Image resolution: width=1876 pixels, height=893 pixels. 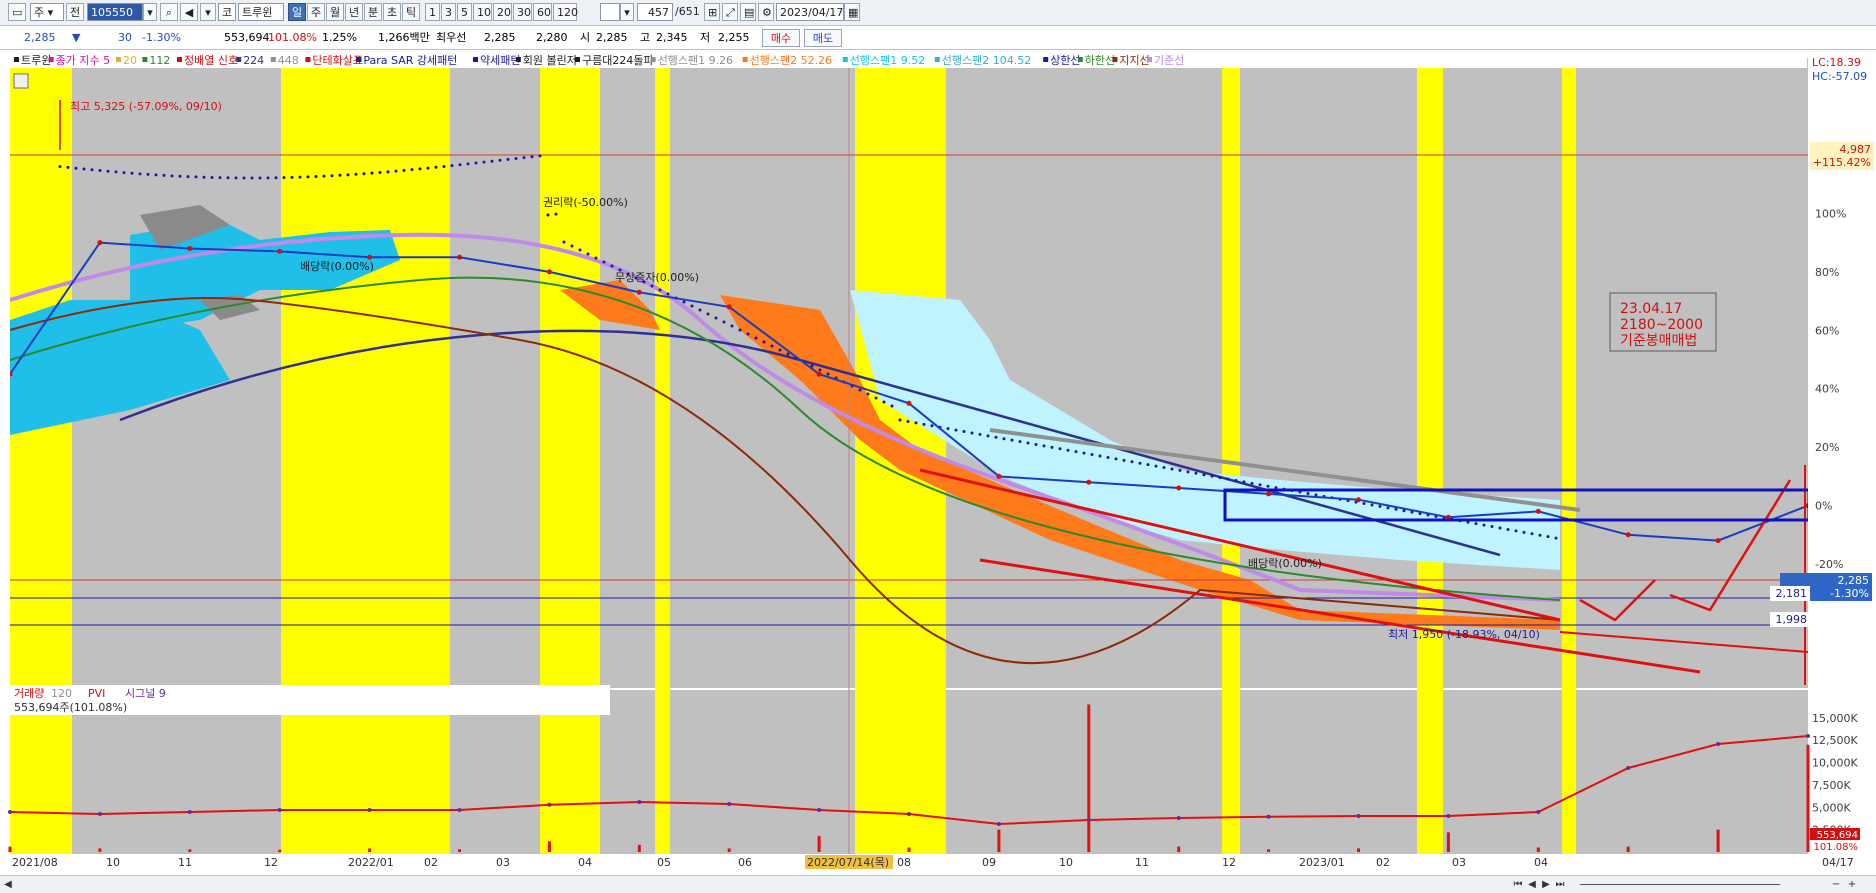 What do you see at coordinates (1836, 884) in the screenshot?
I see `zoom-out-icon: −` at bounding box center [1836, 884].